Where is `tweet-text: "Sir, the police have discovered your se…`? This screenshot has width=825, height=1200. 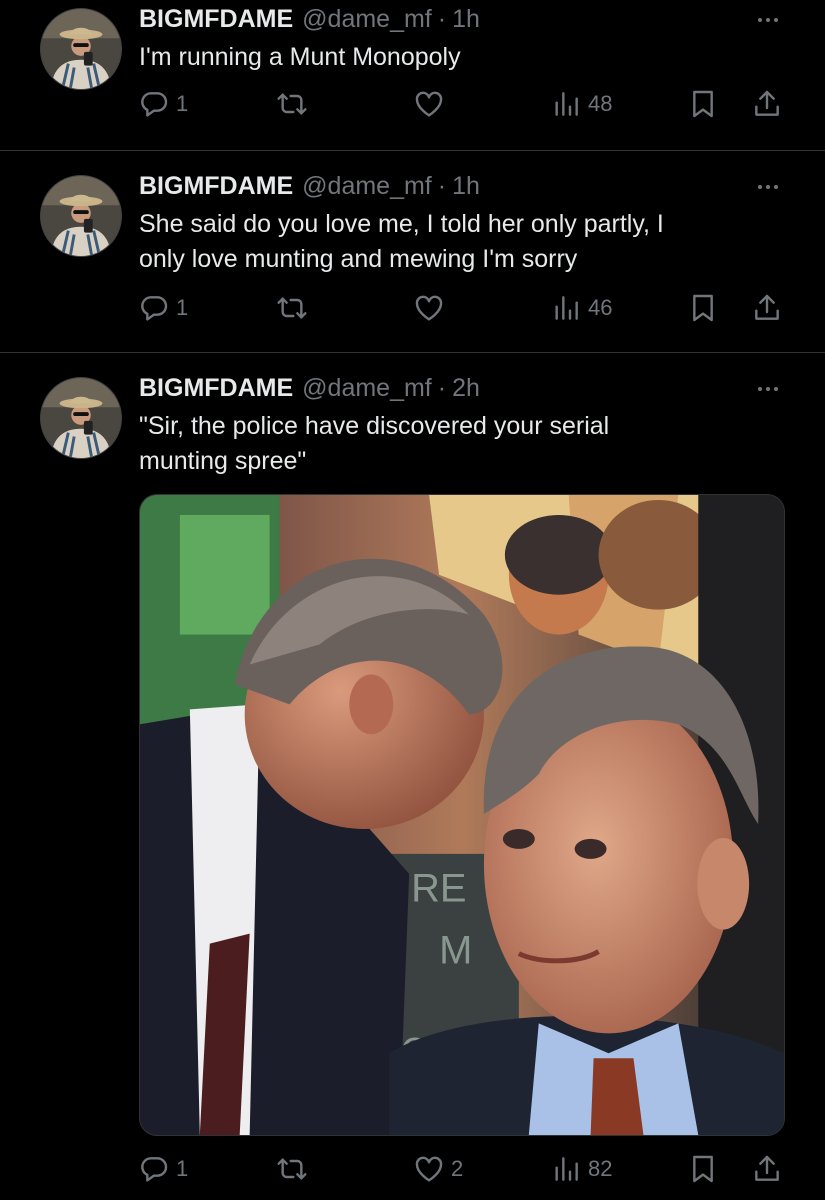
tweet-text: "Sir, the police have discovered your se… is located at coordinates (459, 444).